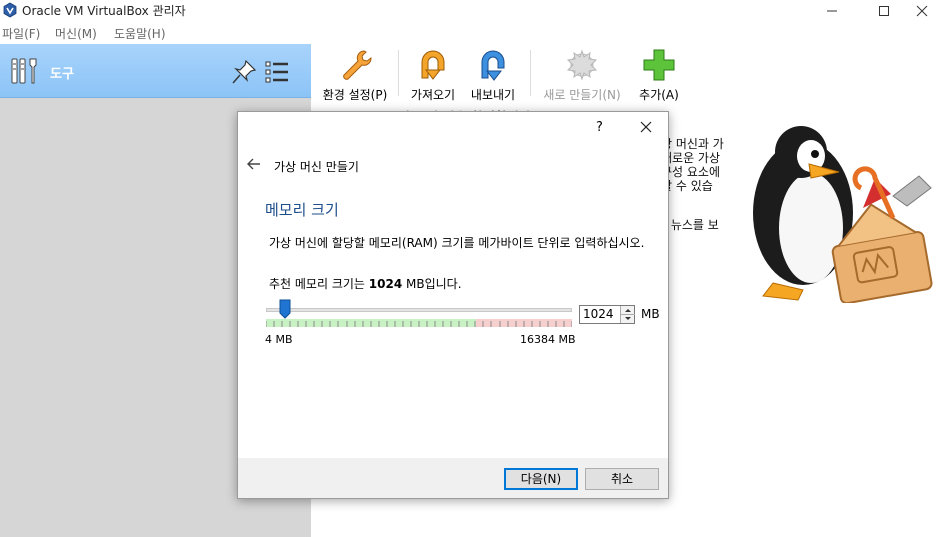  Describe the element at coordinates (244, 72) in the screenshot. I see `pin-icon` at that location.